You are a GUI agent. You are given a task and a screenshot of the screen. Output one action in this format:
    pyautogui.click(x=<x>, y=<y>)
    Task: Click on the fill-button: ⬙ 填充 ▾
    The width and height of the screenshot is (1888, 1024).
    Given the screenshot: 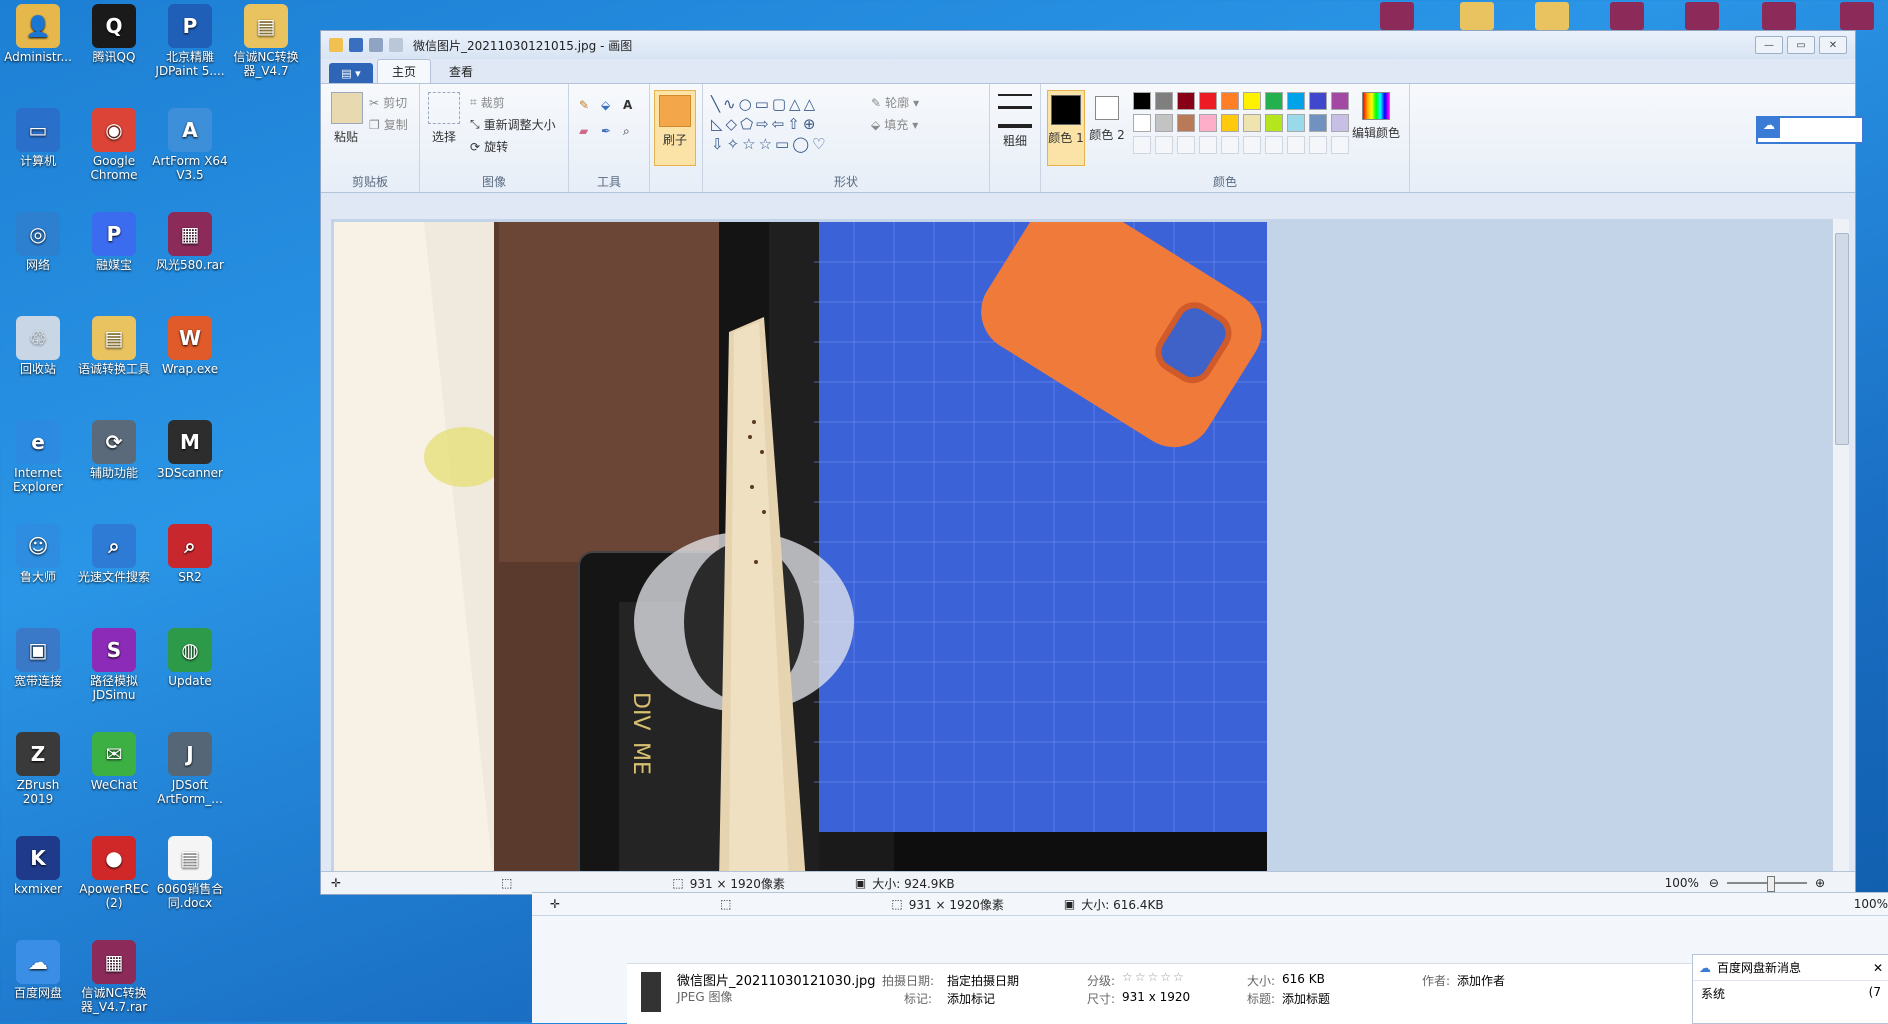 What is the action you would take?
    pyautogui.click(x=894, y=124)
    